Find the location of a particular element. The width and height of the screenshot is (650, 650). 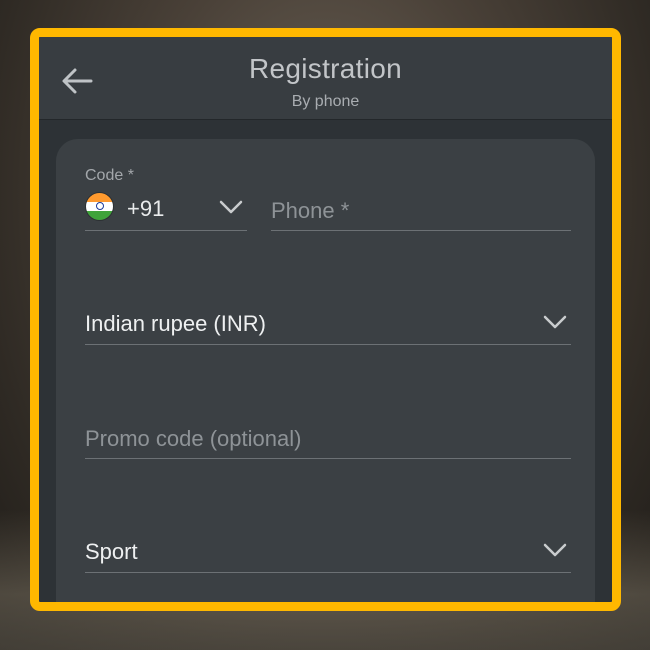

phone-input is located at coordinates (421, 210).